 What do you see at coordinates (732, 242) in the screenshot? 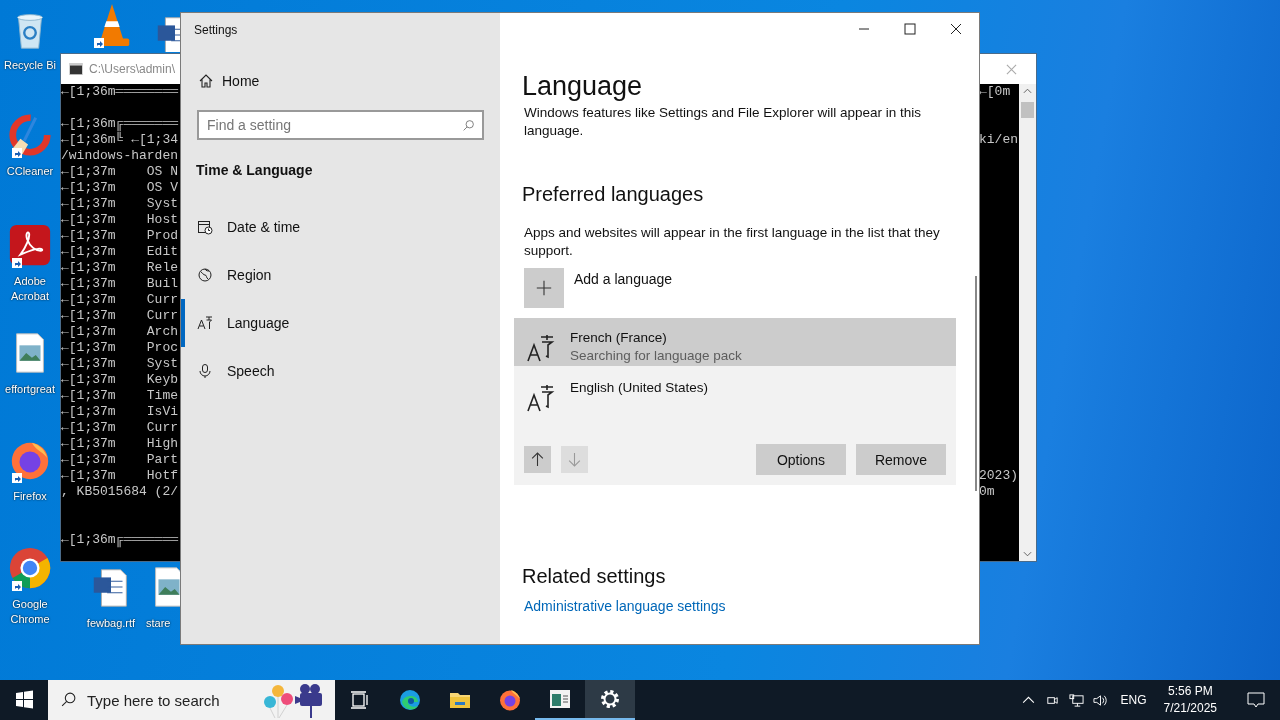
I see `description-text: Apps and websites will appear in the first language in the list that they support.` at bounding box center [732, 242].